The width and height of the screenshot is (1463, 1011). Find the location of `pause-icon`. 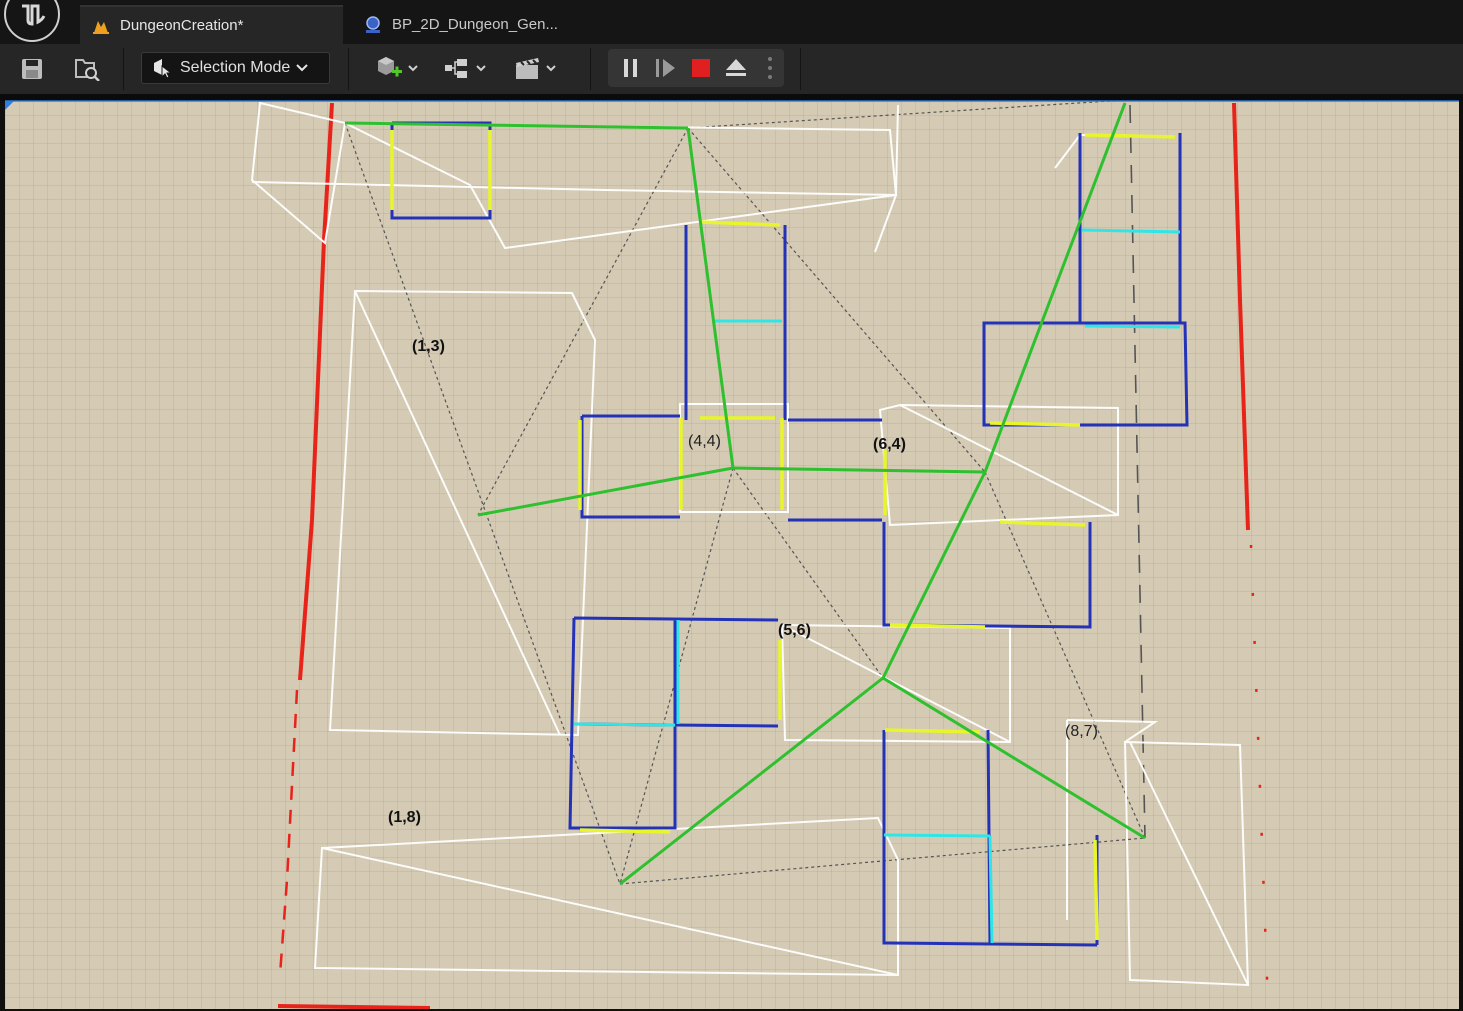

pause-icon is located at coordinates (631, 68).